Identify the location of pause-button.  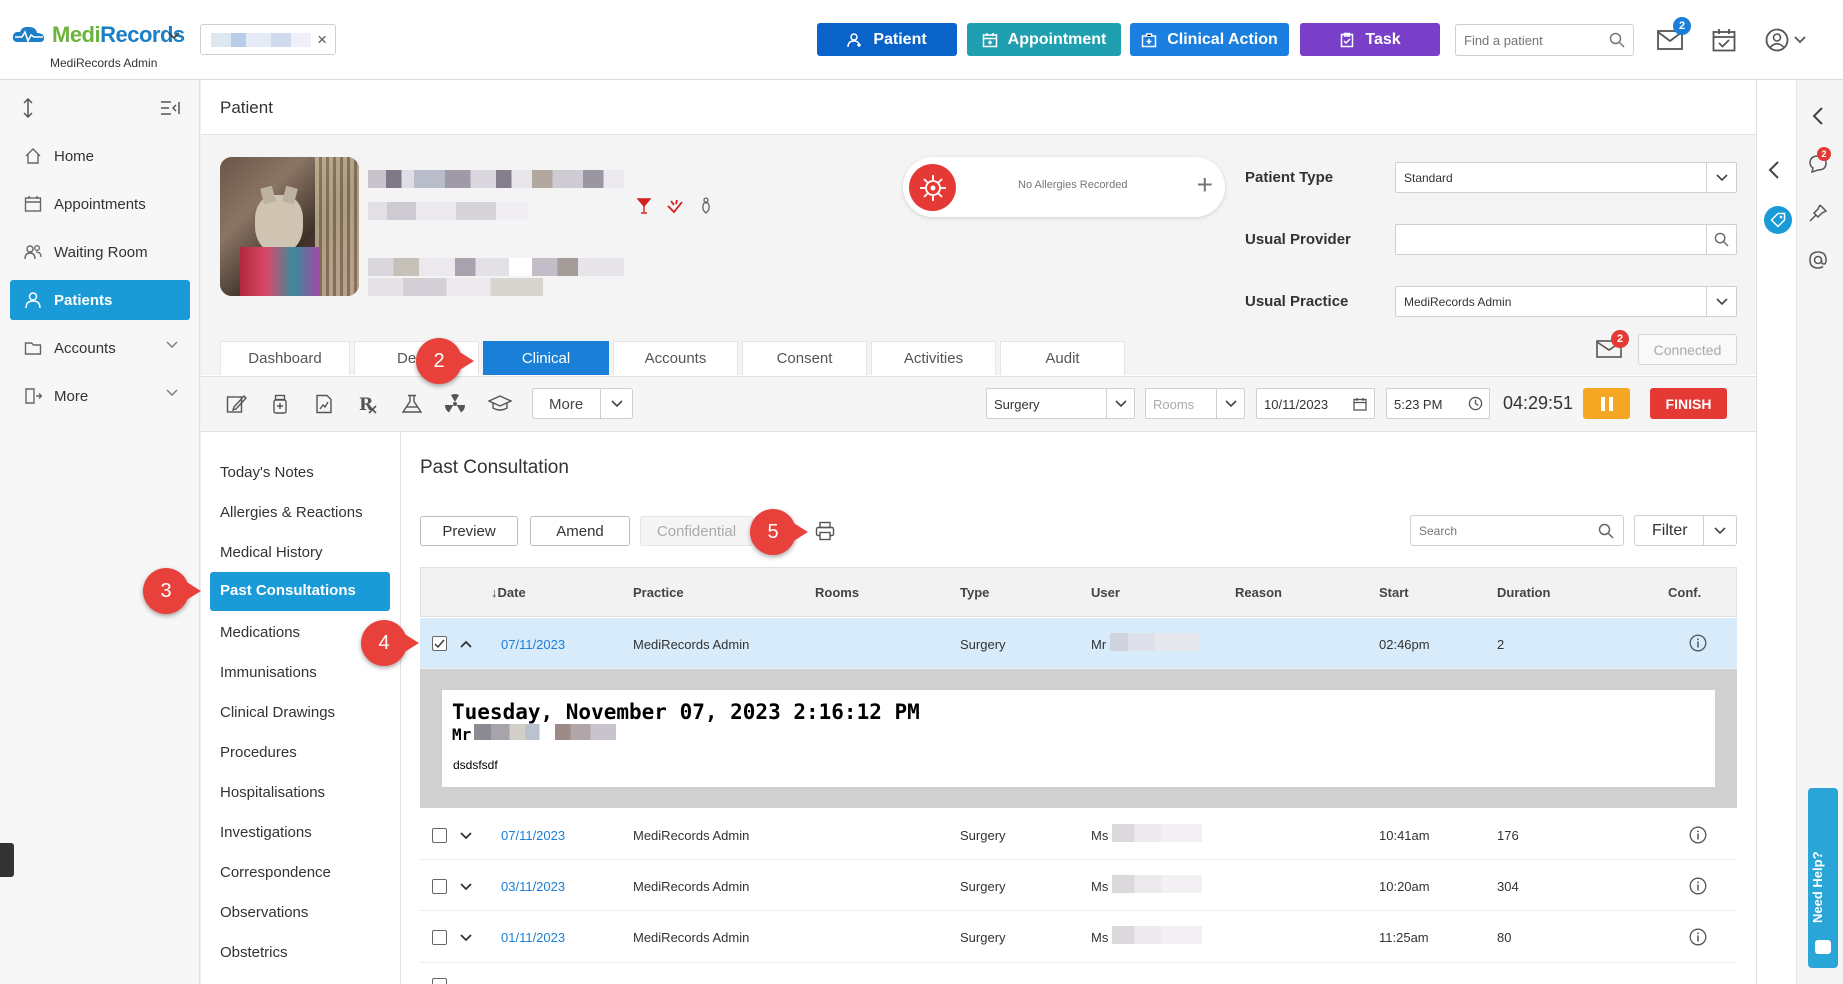
(1606, 403).